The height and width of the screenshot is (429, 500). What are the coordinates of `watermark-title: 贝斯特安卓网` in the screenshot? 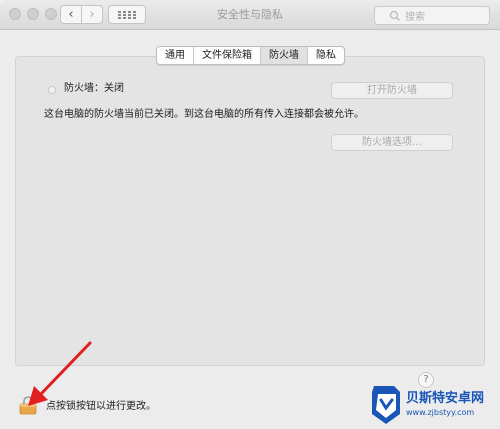 It's located at (445, 398).